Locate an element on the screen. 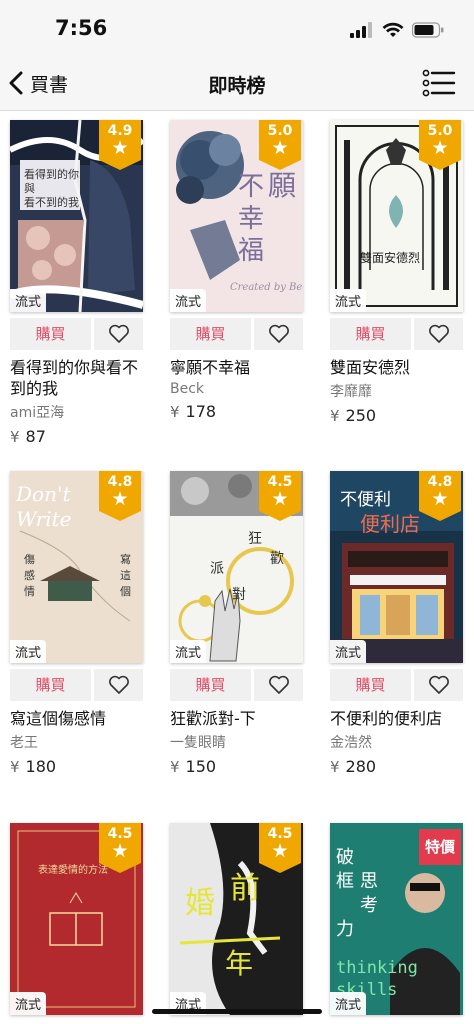 This screenshot has width=474, height=1024. book-price: ¥150 is located at coordinates (236, 766).